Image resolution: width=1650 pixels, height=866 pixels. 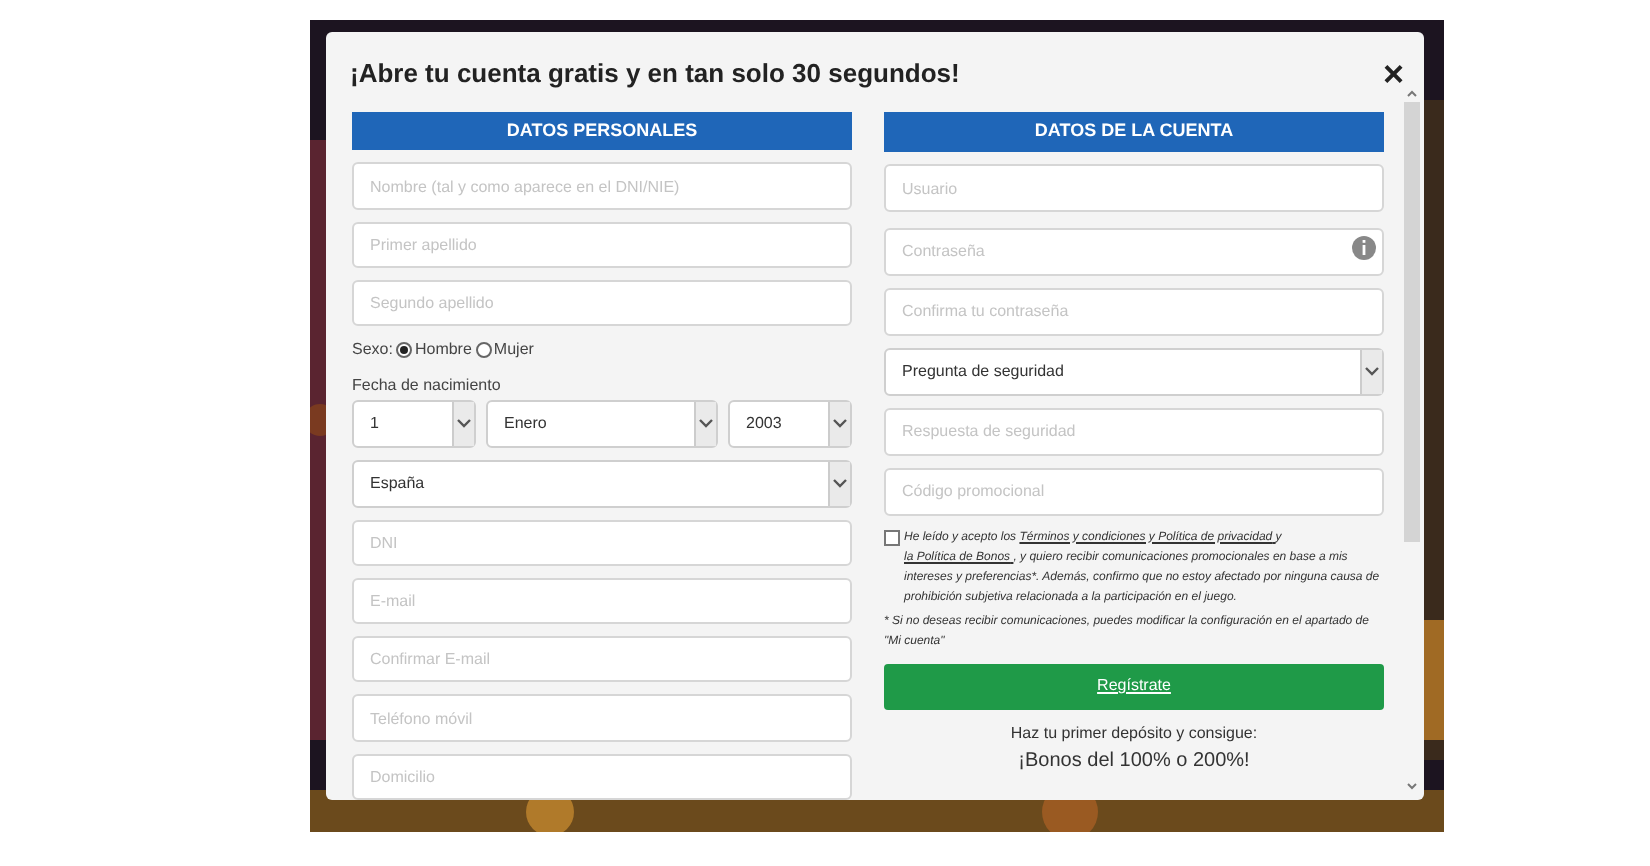 I want to click on select-value: 2003, so click(x=765, y=424).